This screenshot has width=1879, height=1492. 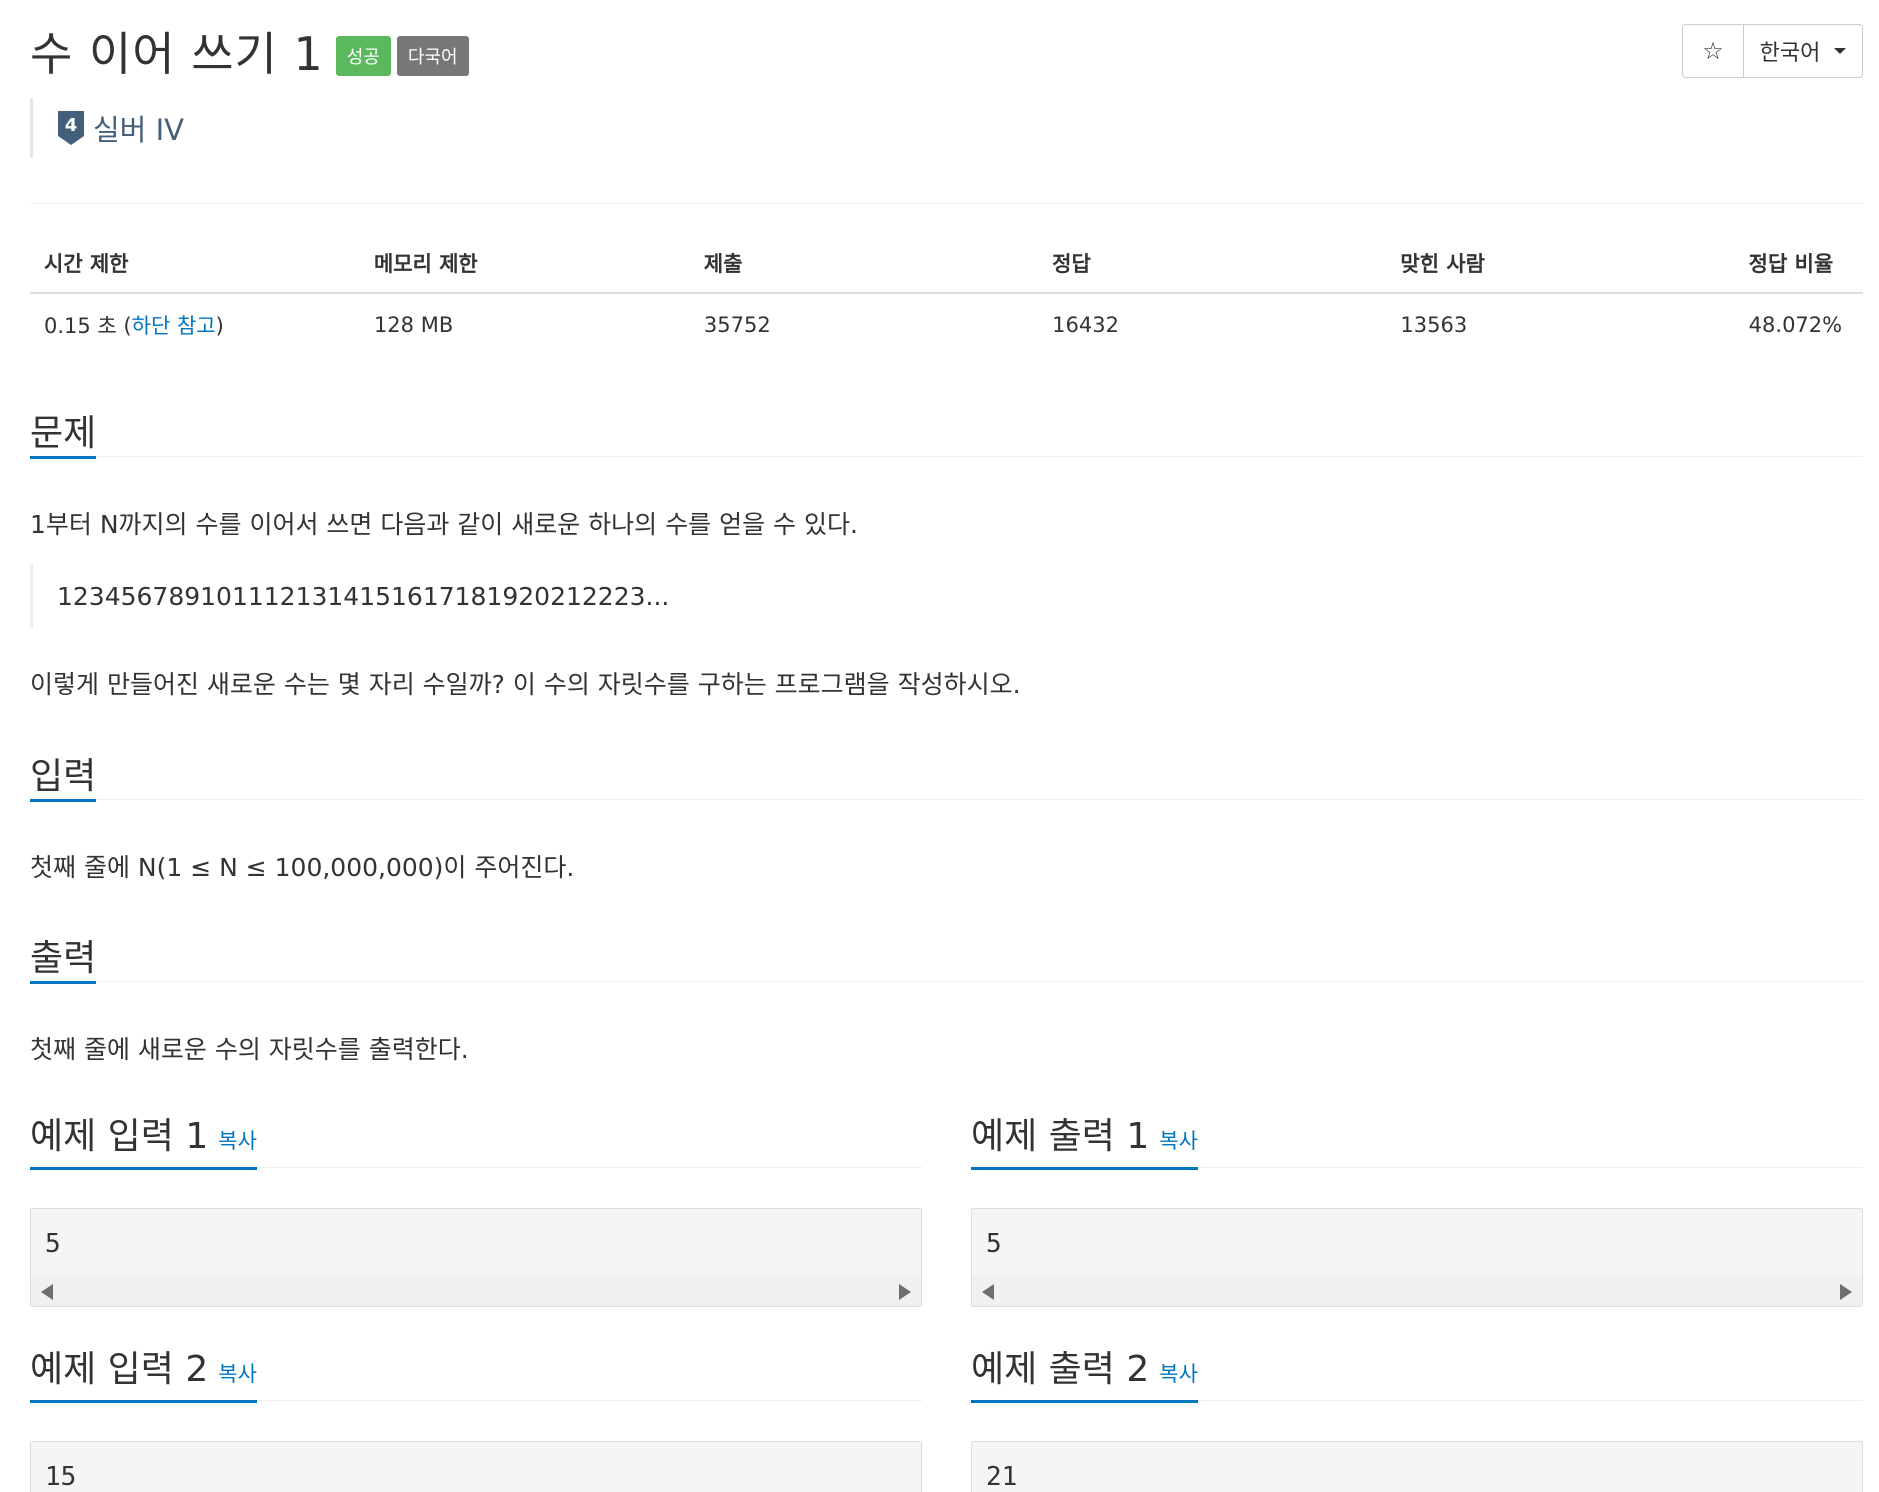 I want to click on language-label: 한국어, so click(x=1790, y=53).